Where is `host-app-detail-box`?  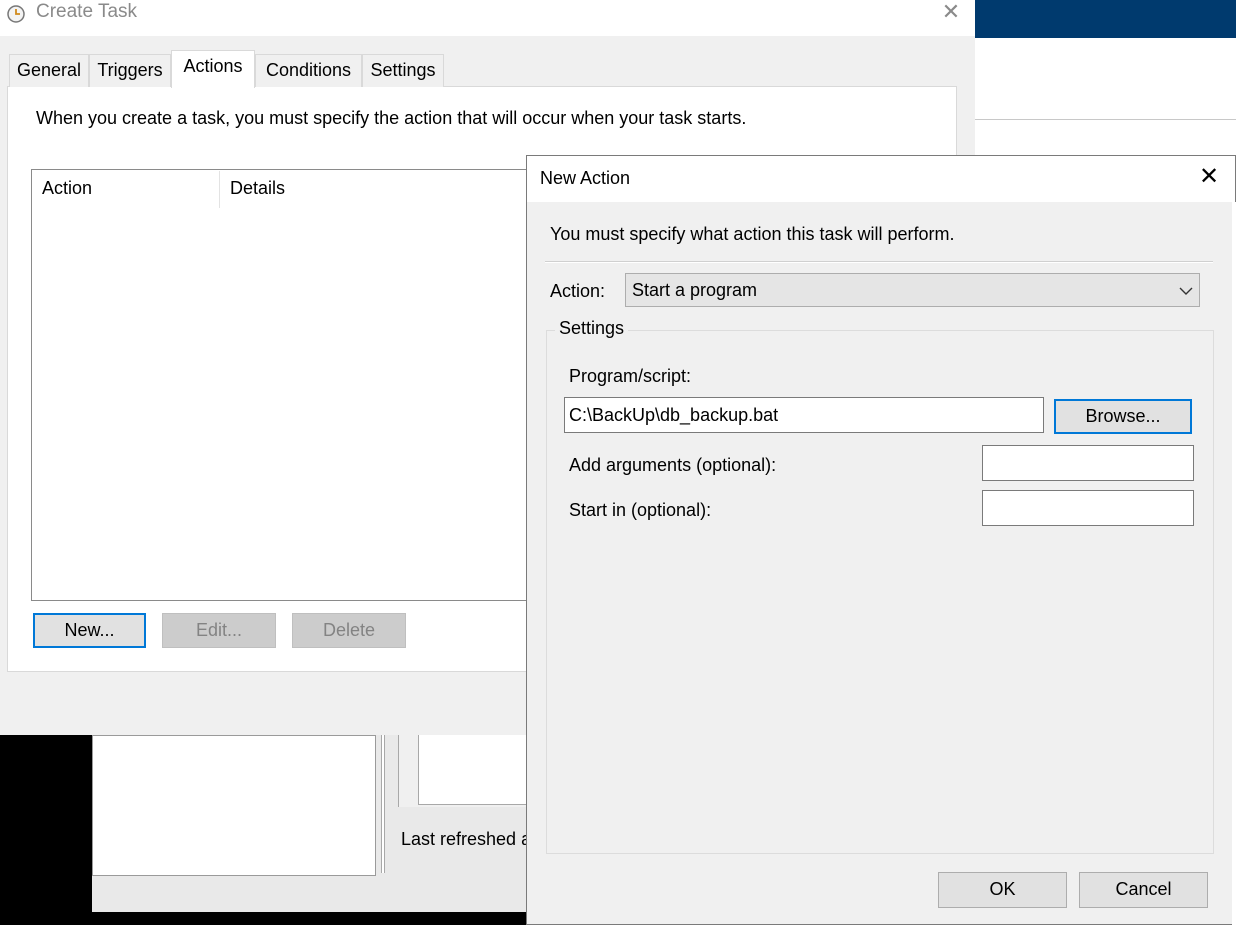 host-app-detail-box is located at coordinates (473, 770).